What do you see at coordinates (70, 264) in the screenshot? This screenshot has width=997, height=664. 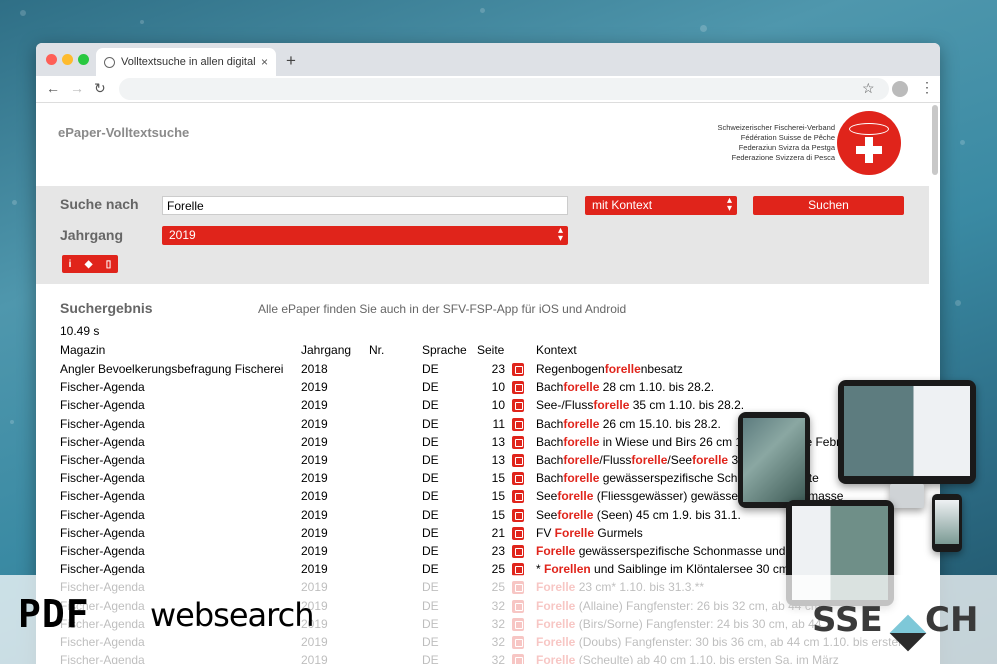 I see `info-icon: i` at bounding box center [70, 264].